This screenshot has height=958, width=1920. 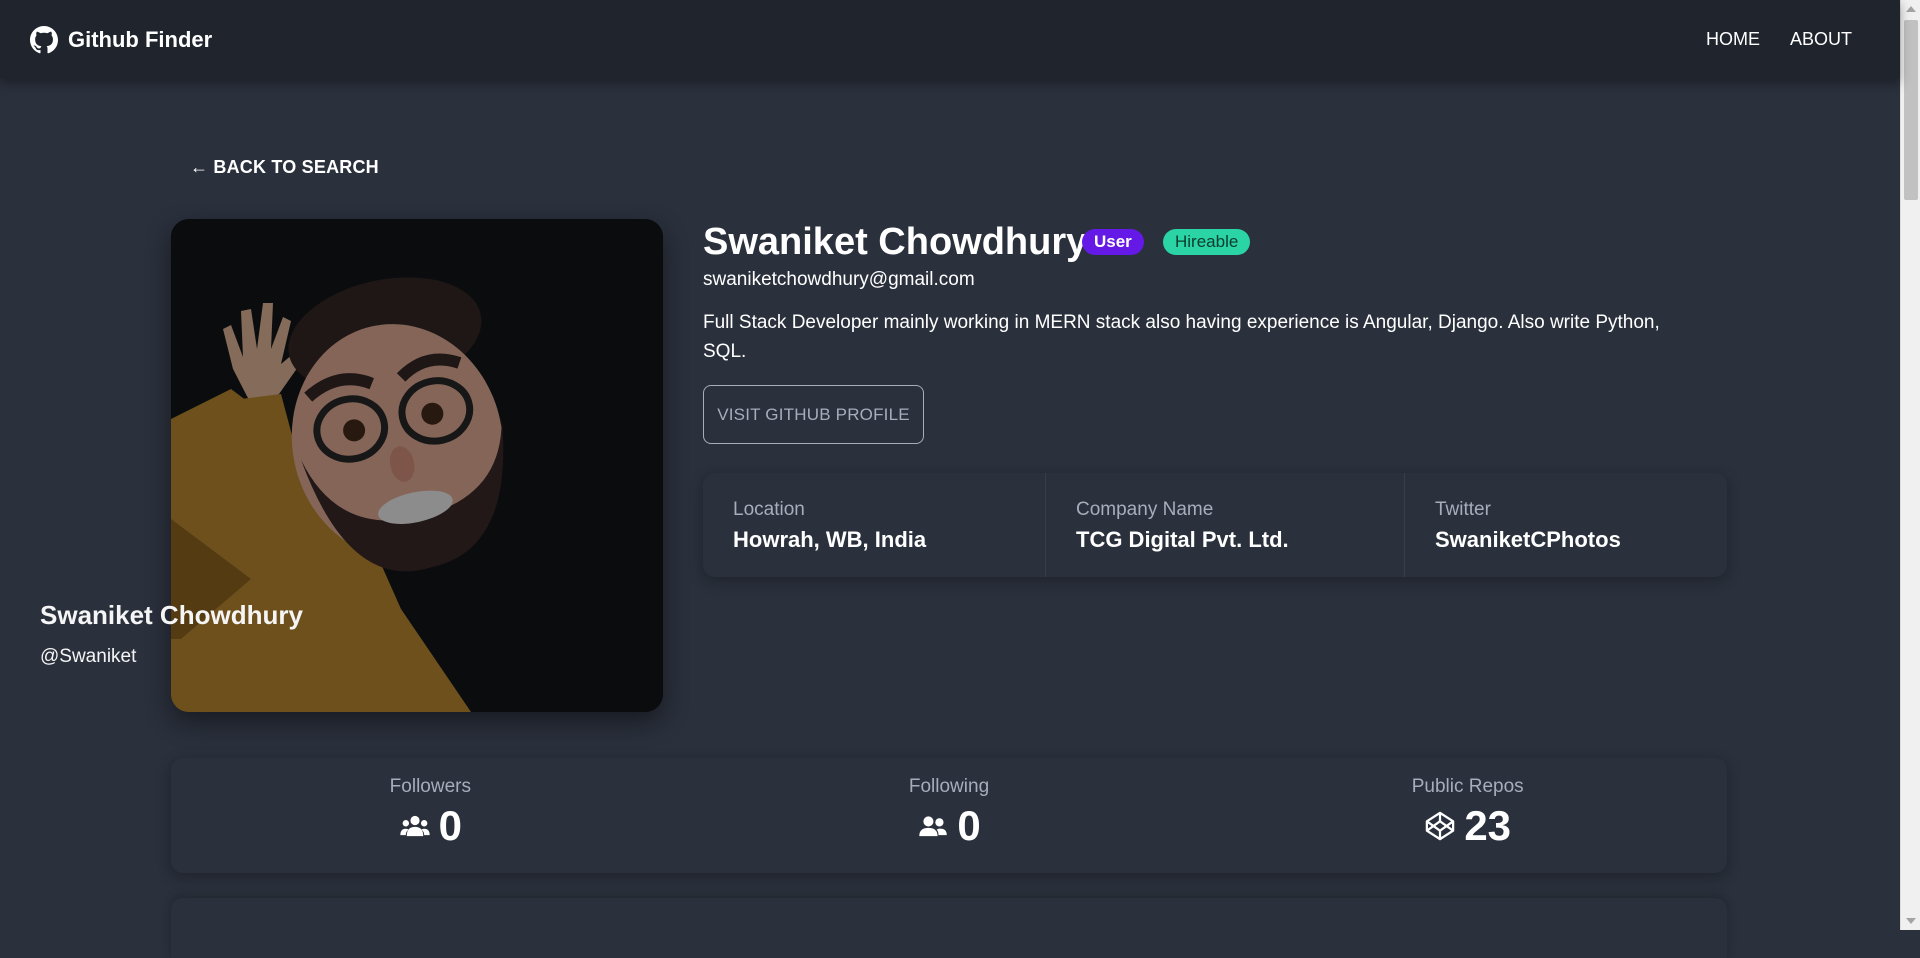 What do you see at coordinates (1733, 39) in the screenshot?
I see `nav-link-home: HOME` at bounding box center [1733, 39].